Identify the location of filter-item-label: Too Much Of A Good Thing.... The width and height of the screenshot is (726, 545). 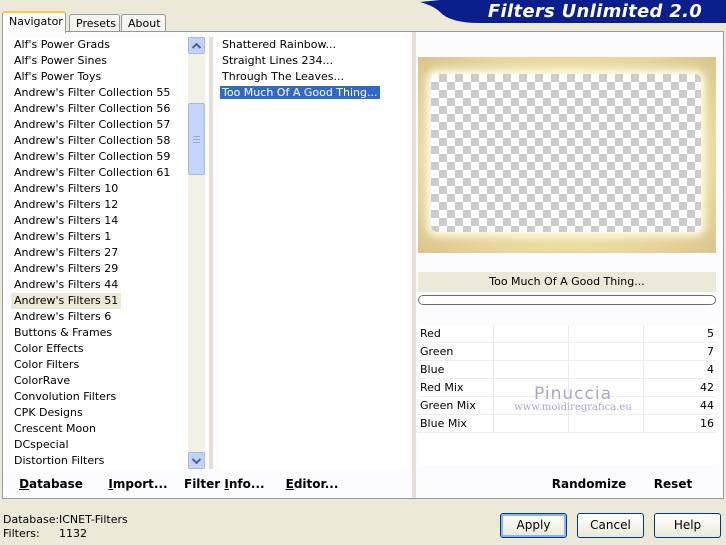
(300, 92).